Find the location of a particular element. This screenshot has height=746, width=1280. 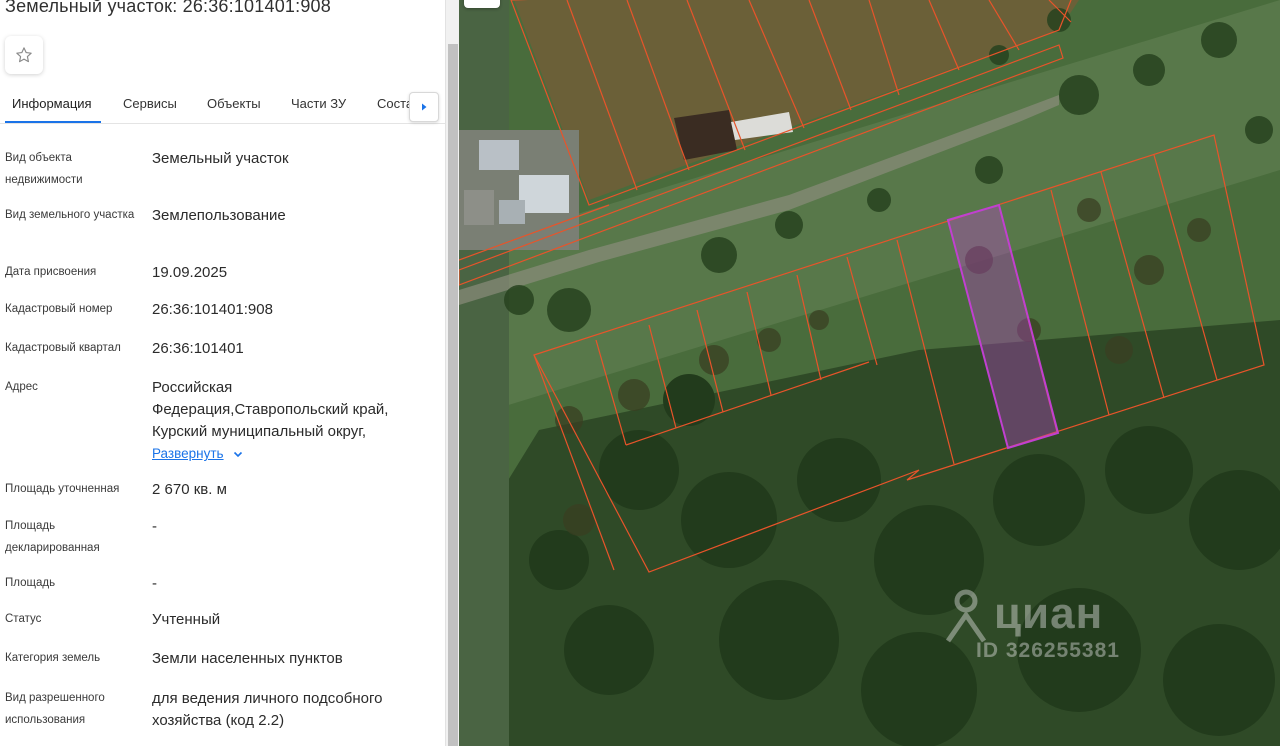

page-title: Земельный участок: 26:36:101401:908 is located at coordinates (168, 8).